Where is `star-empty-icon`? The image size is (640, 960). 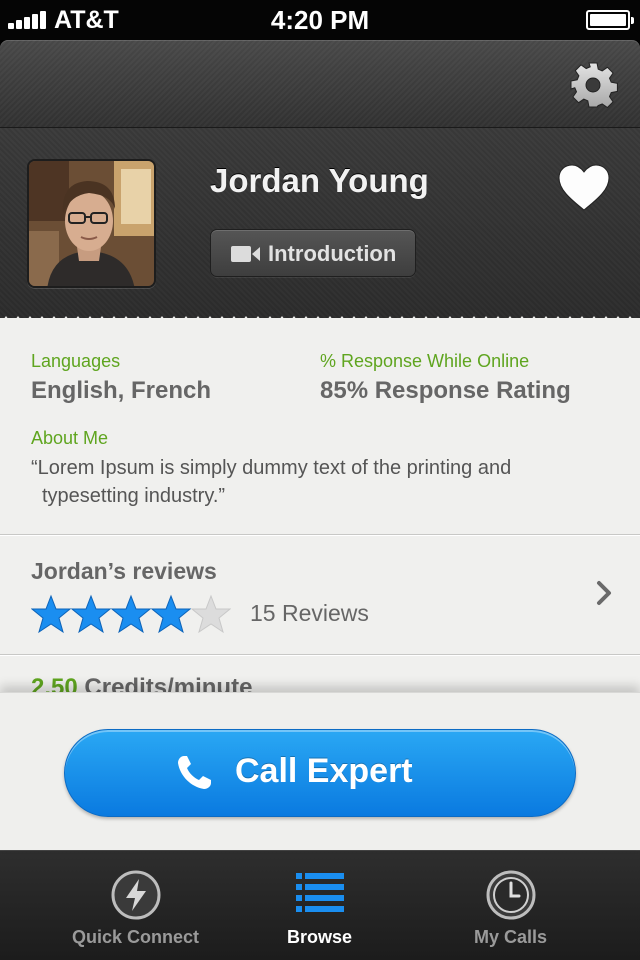
star-empty-icon is located at coordinates (211, 614).